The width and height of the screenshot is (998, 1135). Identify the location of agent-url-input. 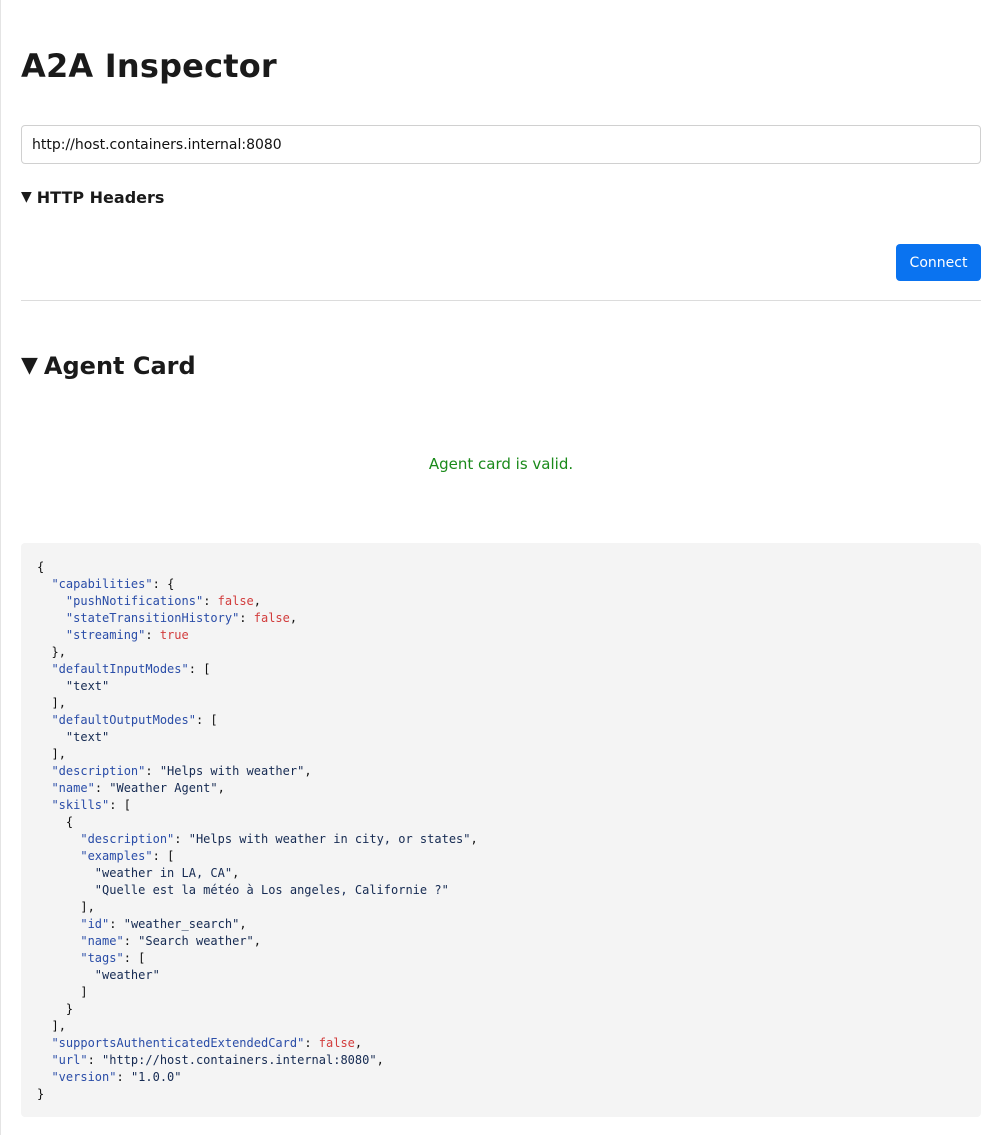
(501, 144).